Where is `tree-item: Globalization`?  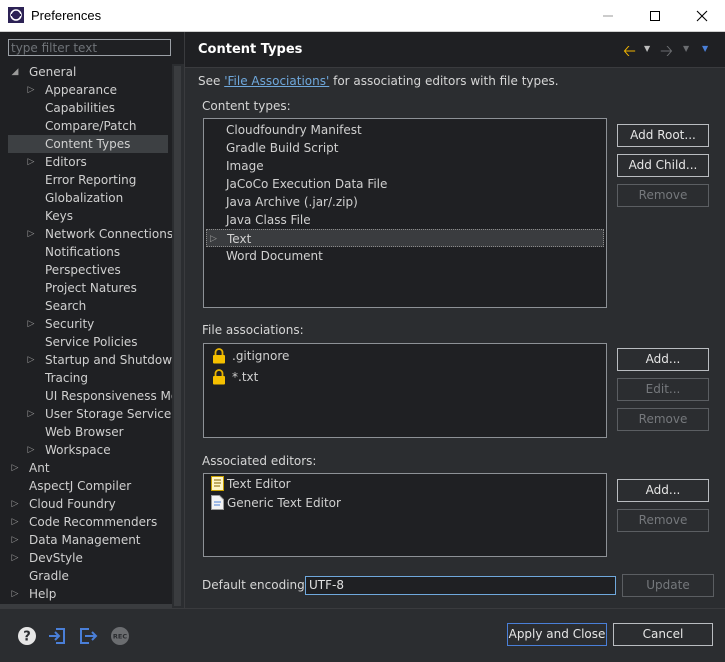
tree-item: Globalization is located at coordinates (86, 198).